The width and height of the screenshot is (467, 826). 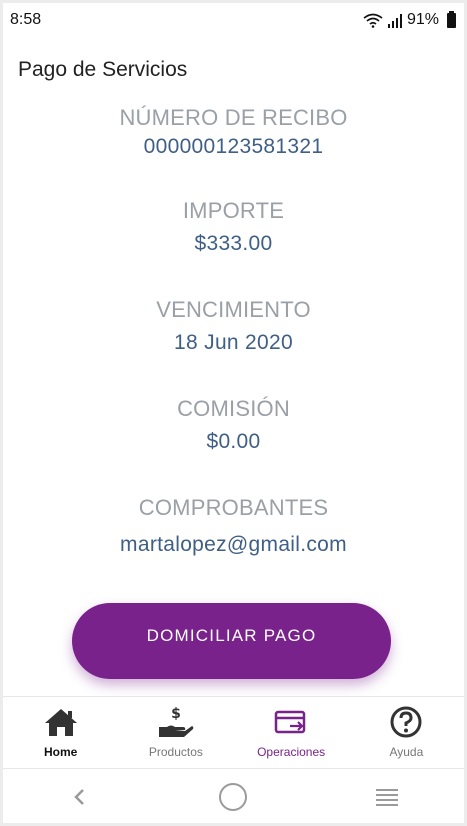 I want to click on status-time: 8:58, so click(x=26, y=19).